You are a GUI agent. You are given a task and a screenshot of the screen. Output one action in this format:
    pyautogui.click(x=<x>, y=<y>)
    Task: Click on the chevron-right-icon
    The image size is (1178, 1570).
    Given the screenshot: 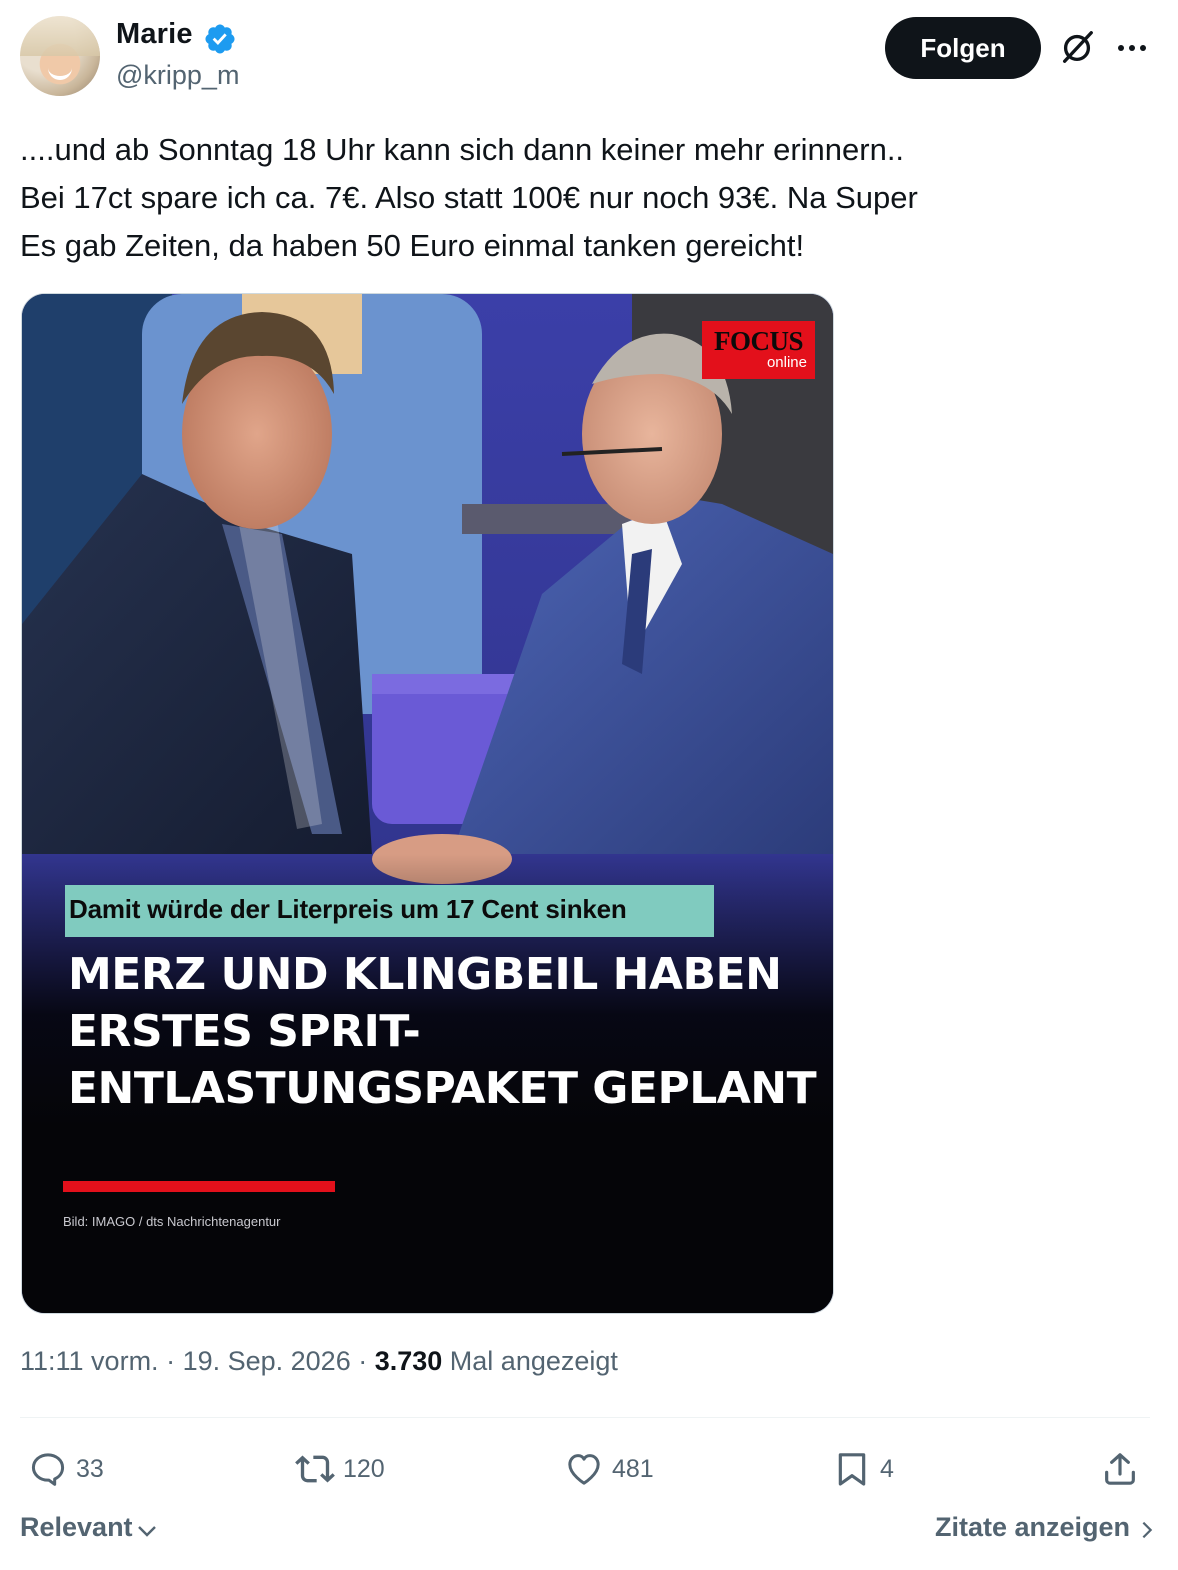 What is the action you would take?
    pyautogui.click(x=1147, y=1529)
    